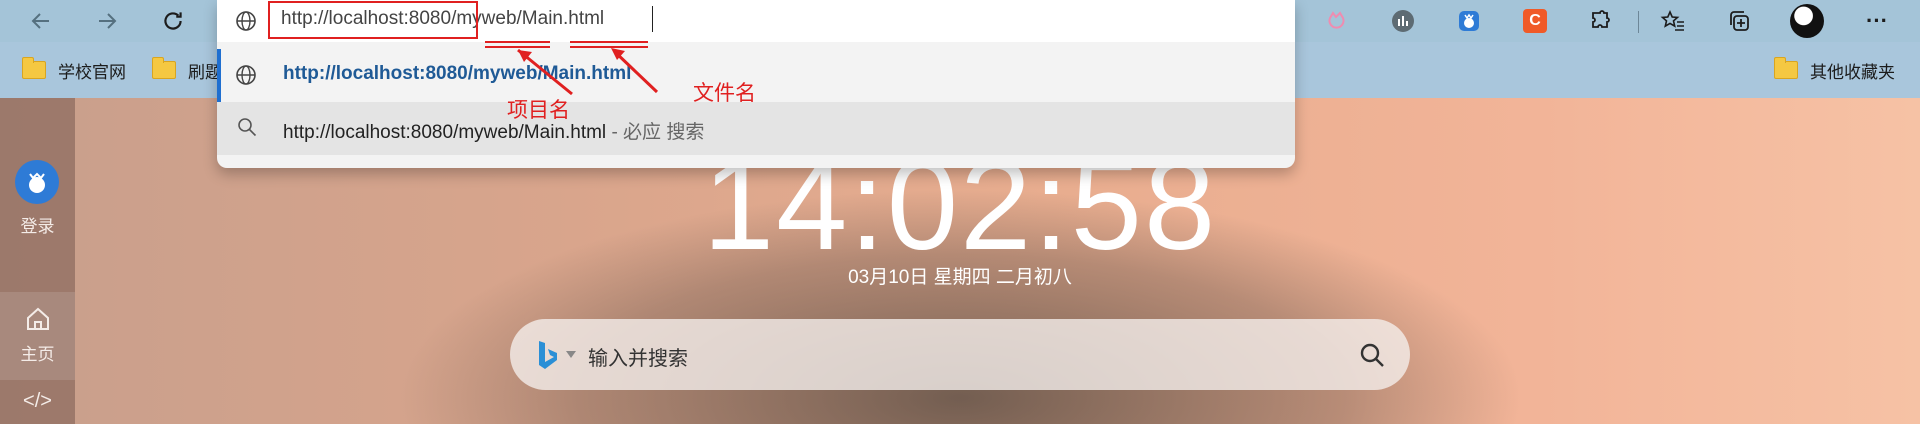 The image size is (1920, 424). I want to click on more-icon: ···, so click(1877, 20).